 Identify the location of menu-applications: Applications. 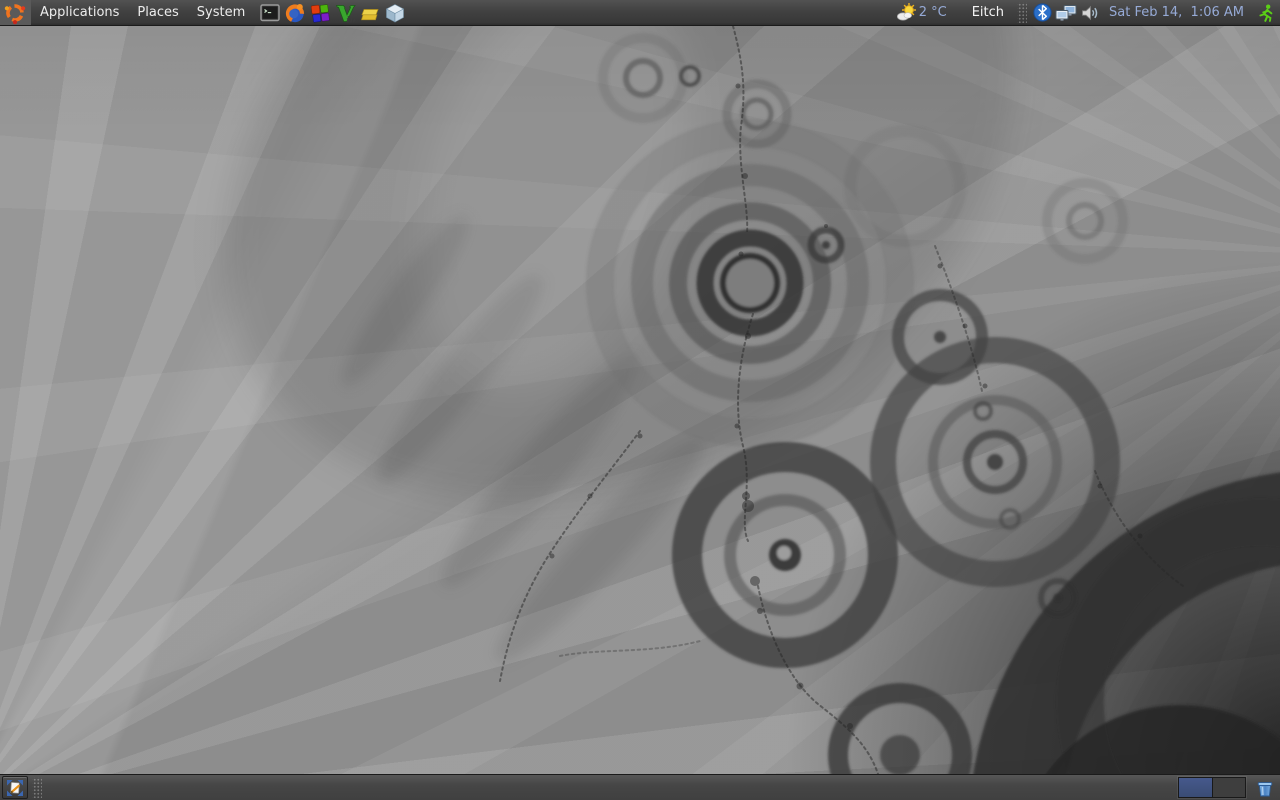
(79, 12).